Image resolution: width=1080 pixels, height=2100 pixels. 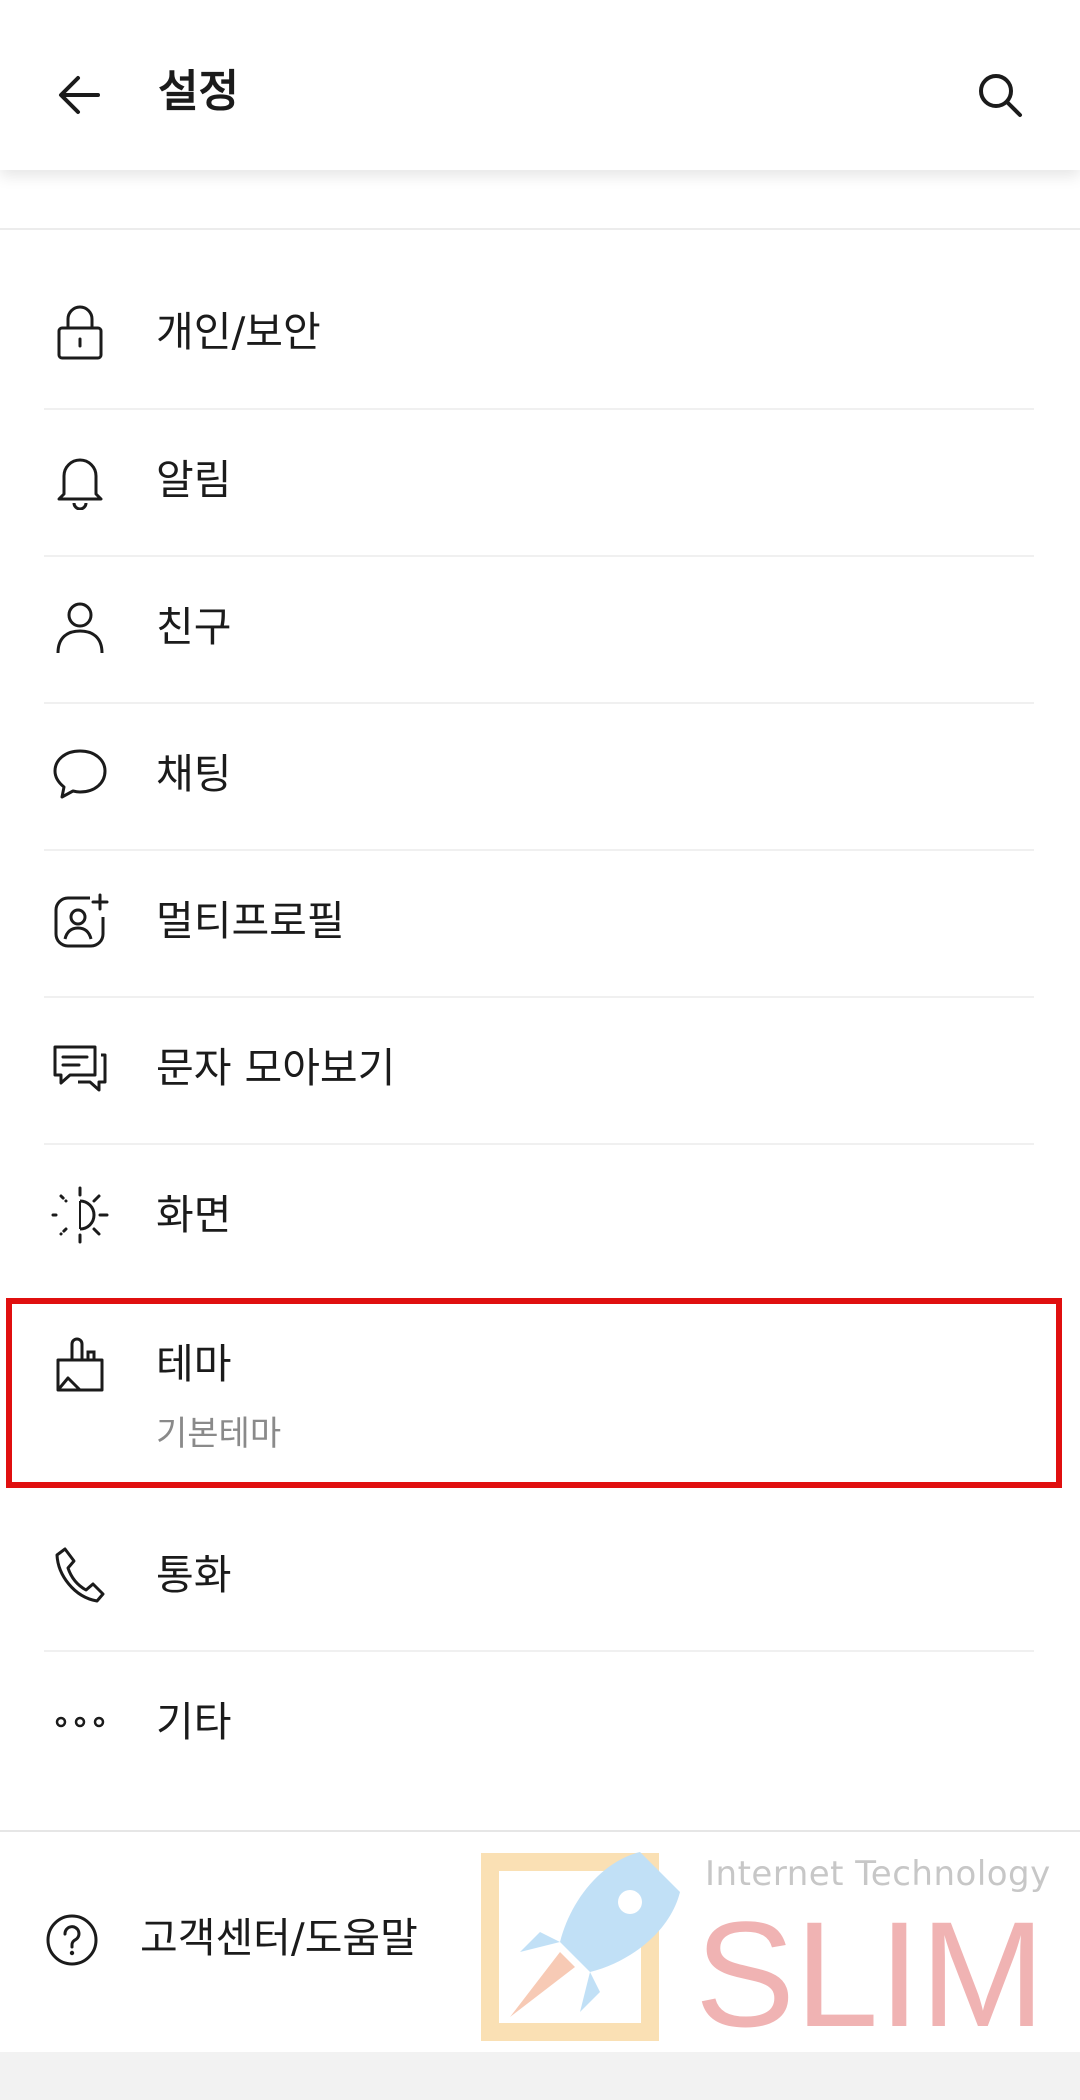 What do you see at coordinates (276, 1068) in the screenshot?
I see `menu-item-label: 문자 모아보기` at bounding box center [276, 1068].